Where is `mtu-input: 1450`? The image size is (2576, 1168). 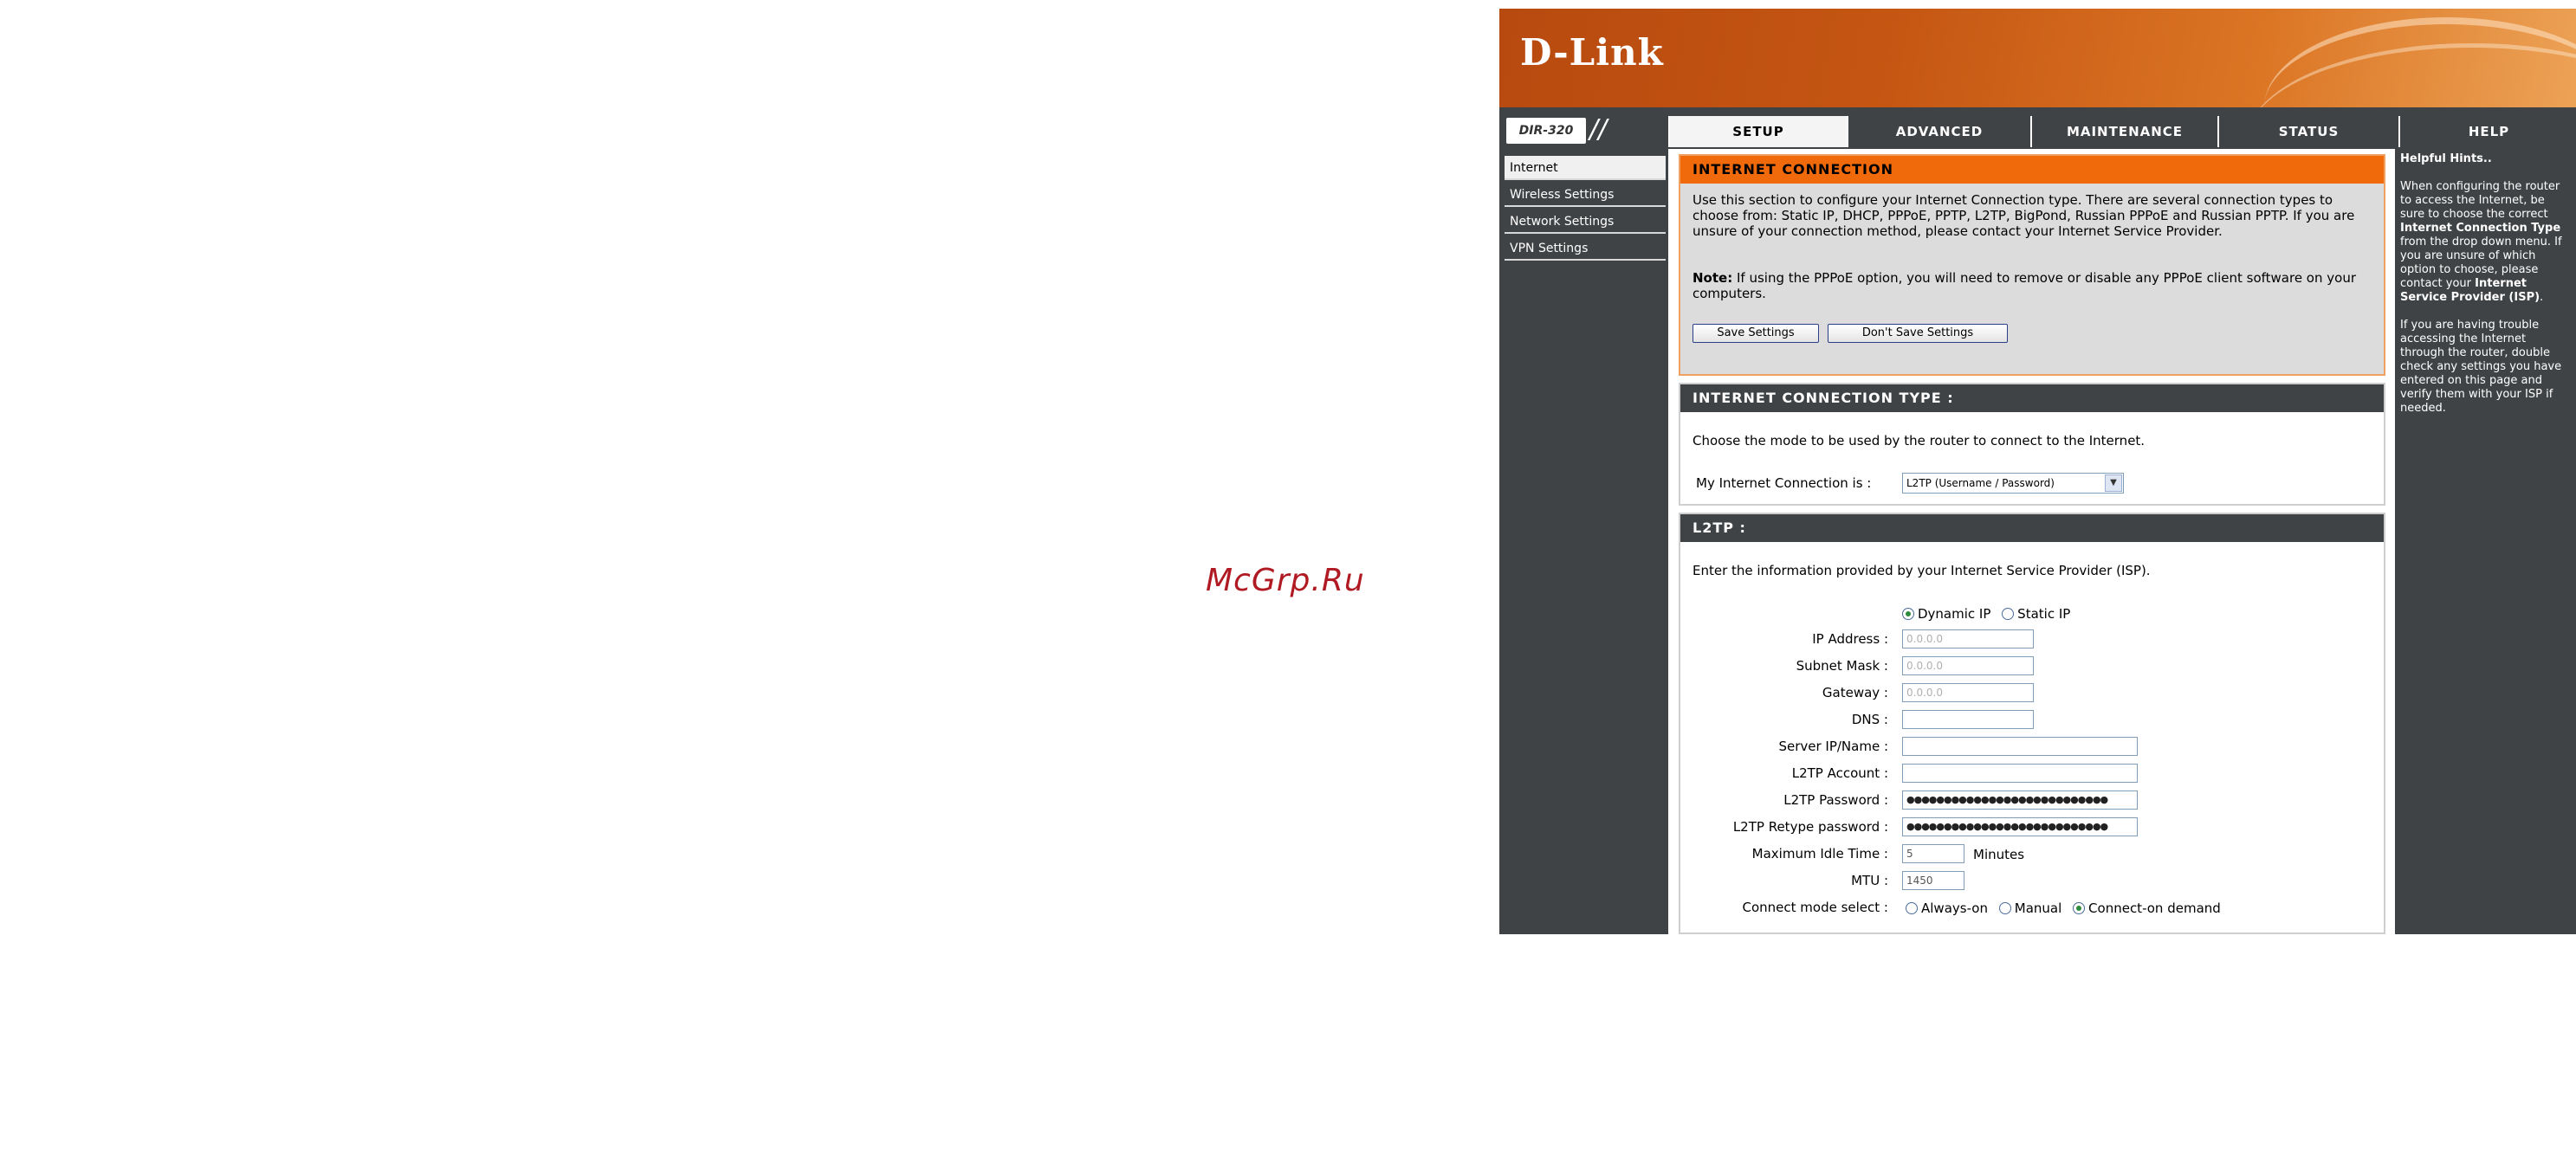 mtu-input: 1450 is located at coordinates (1933, 880).